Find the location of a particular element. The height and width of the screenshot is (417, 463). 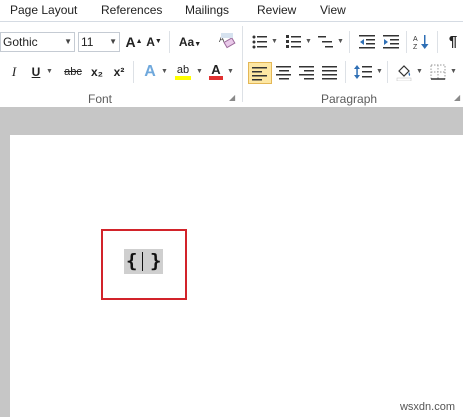

text-effects-button: A is located at coordinates (150, 72).